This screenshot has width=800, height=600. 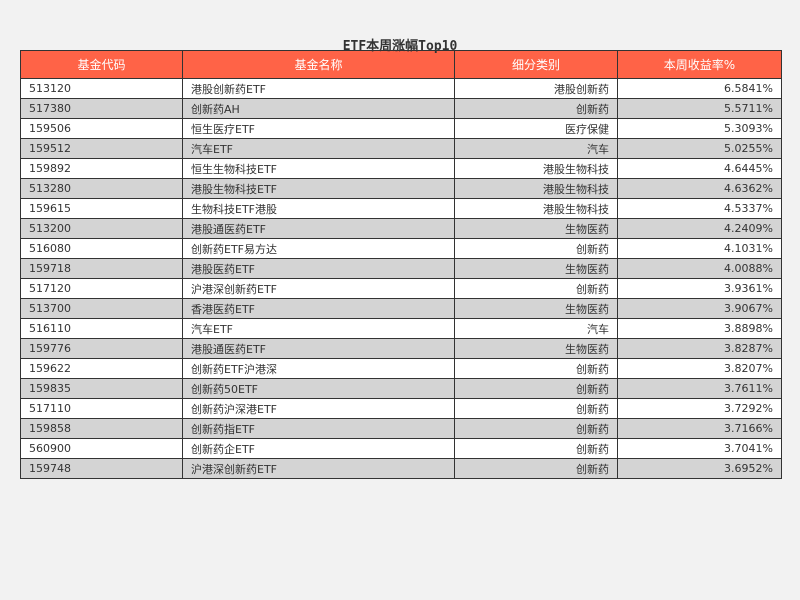 What do you see at coordinates (318, 428) in the screenshot?
I see `fund-name-cell: 创新药指ETF` at bounding box center [318, 428].